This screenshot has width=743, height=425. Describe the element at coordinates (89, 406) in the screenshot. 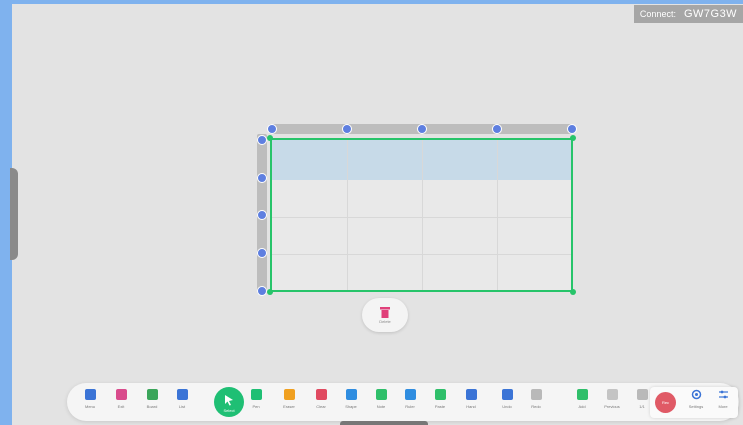

I see `tool-label: Menu` at that location.